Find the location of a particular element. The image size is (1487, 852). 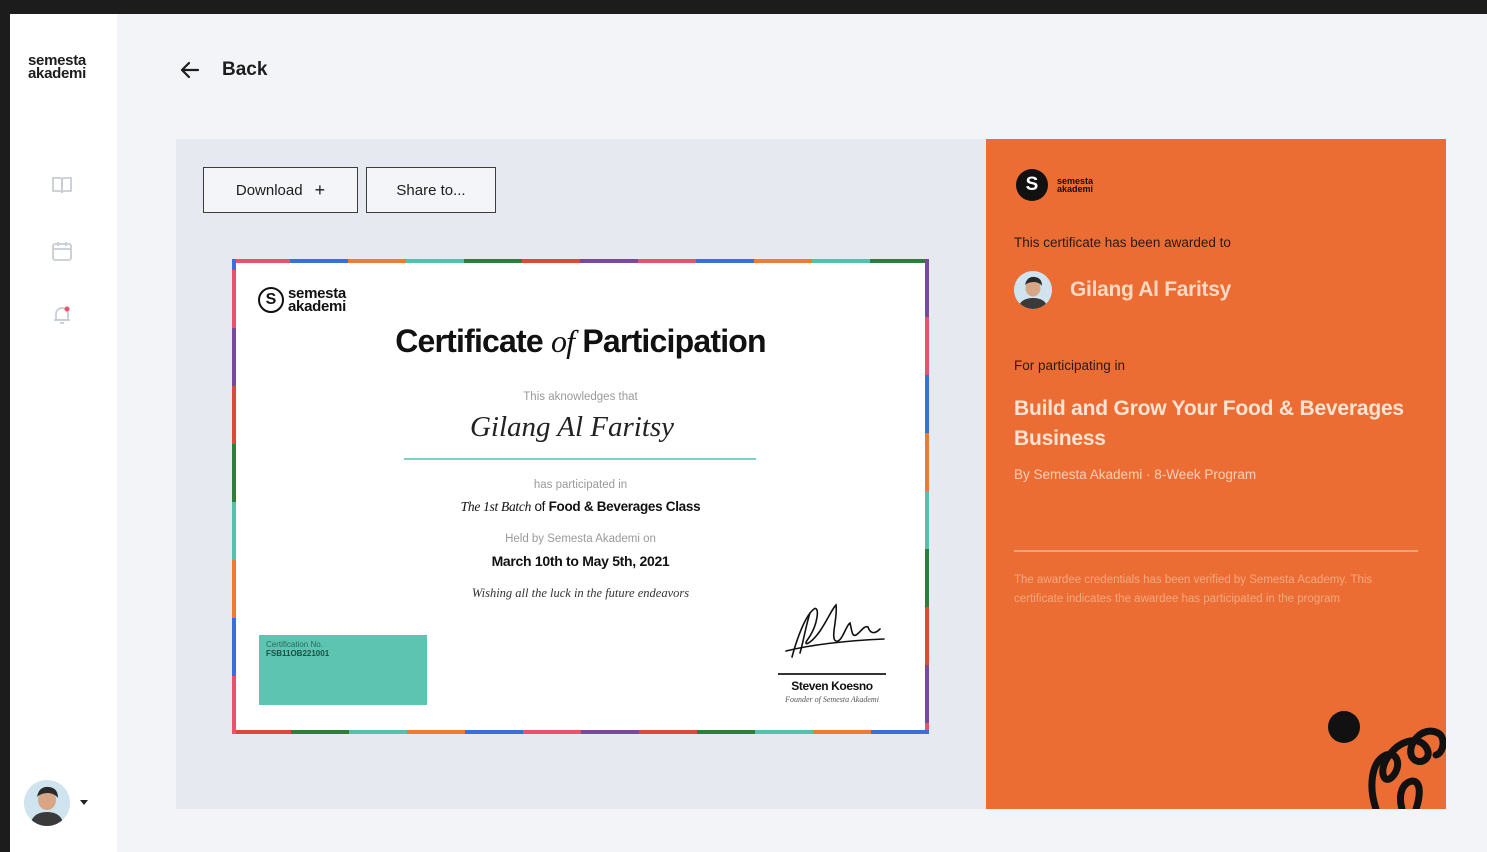

batch-italic: The 1st Batch is located at coordinates (496, 506).